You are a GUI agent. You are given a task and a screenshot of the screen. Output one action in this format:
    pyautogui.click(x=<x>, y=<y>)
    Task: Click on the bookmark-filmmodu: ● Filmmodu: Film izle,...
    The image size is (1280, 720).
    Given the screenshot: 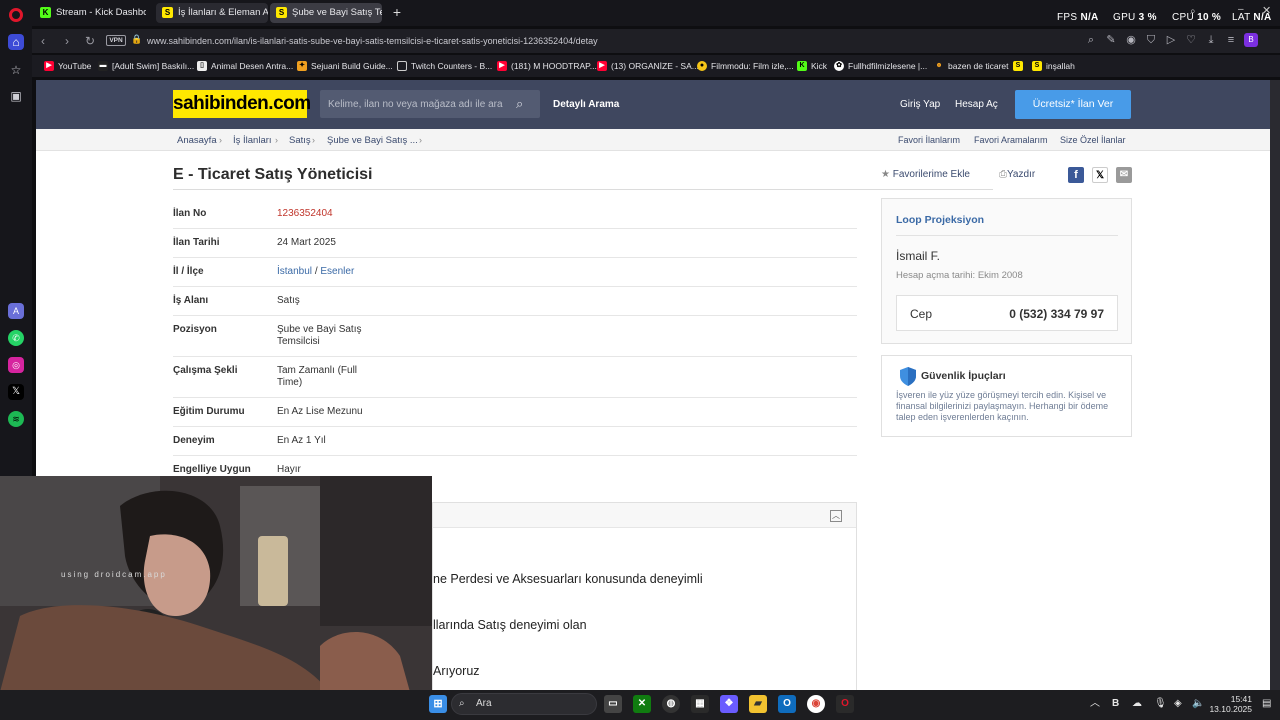 What is the action you would take?
    pyautogui.click(x=745, y=66)
    